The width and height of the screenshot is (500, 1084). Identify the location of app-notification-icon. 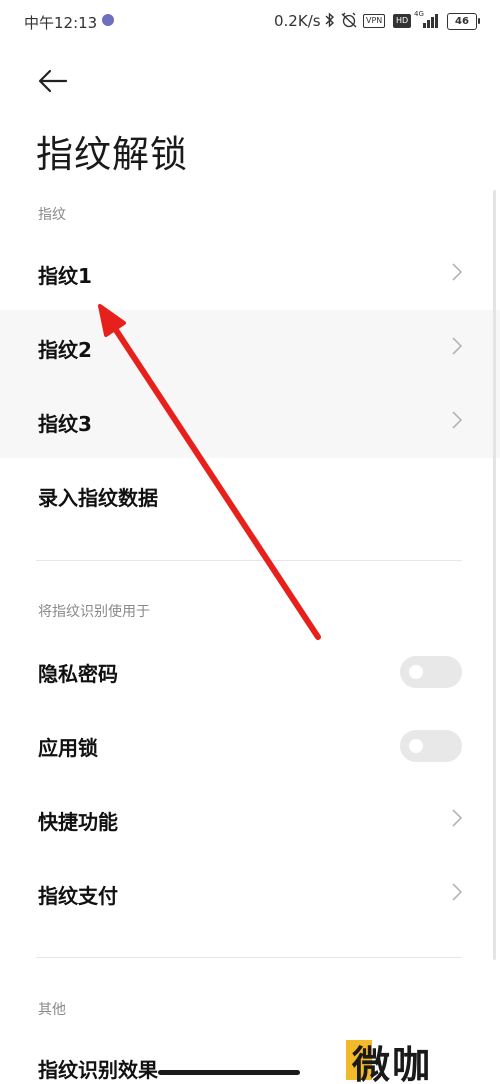
(108, 20).